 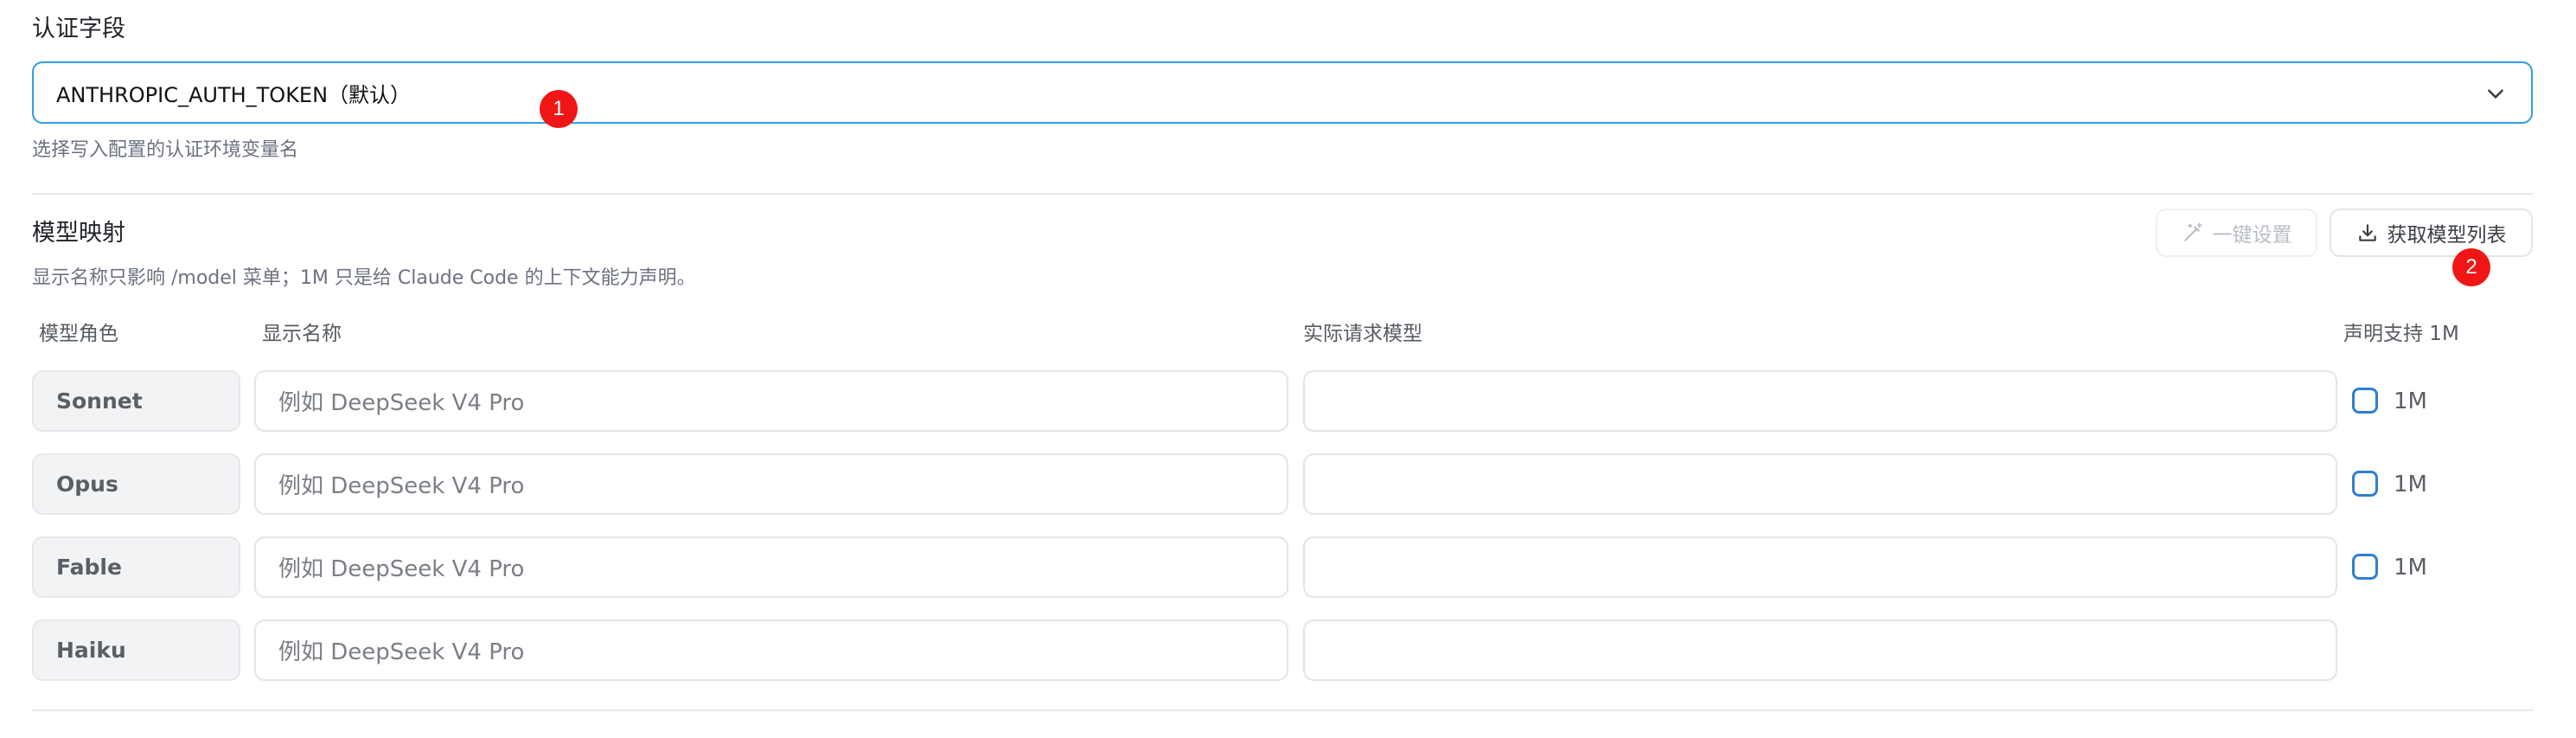 I want to click on one-click-setup-button: 一键设置, so click(x=2236, y=233).